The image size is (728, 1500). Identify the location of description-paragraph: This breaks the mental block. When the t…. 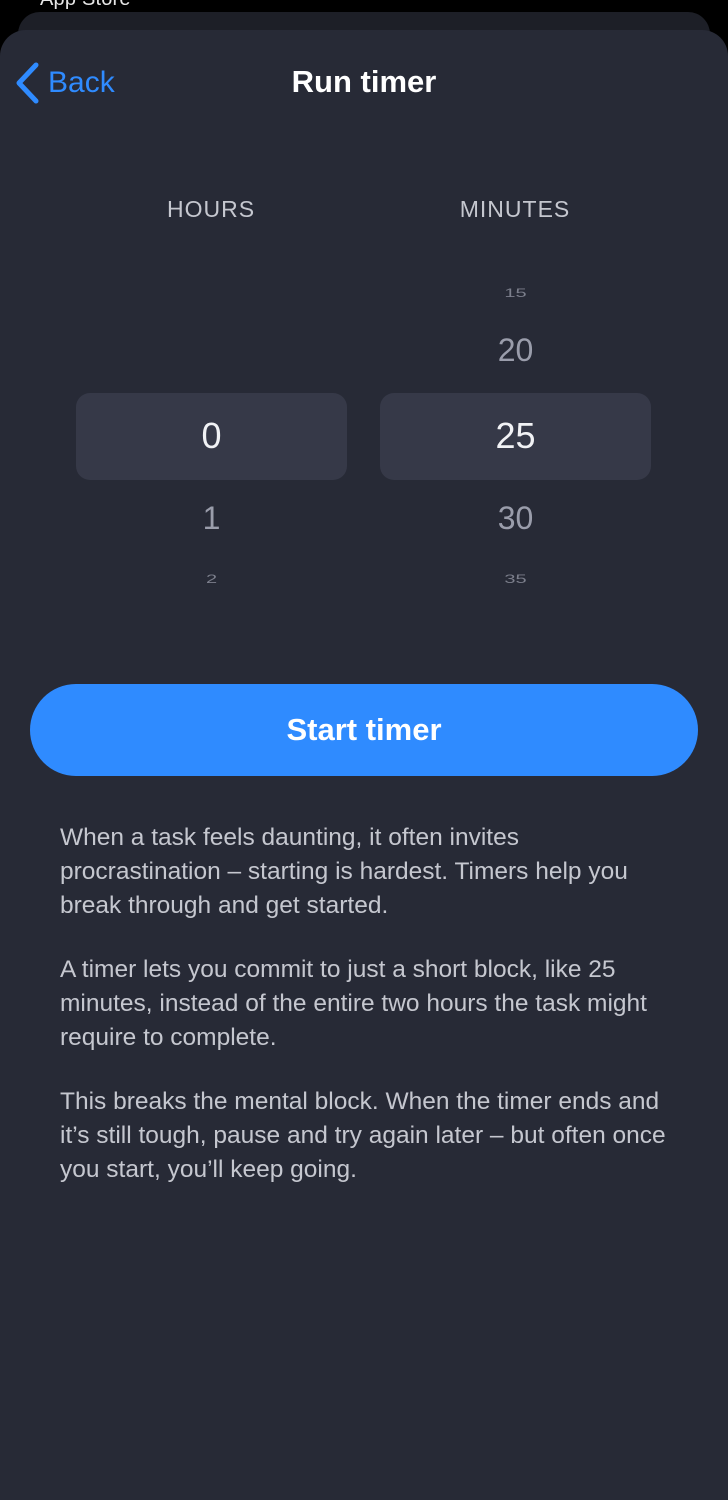
(363, 1135).